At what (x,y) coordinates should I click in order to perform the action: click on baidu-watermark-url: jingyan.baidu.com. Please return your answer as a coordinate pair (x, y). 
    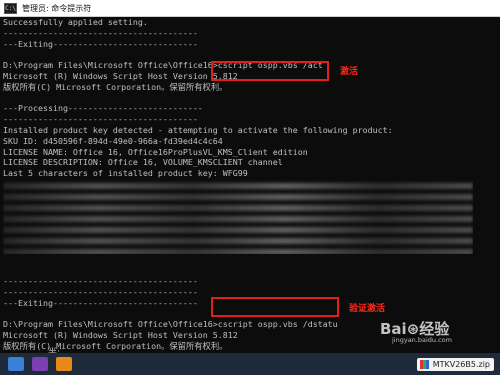
    Looking at the image, I should click on (422, 340).